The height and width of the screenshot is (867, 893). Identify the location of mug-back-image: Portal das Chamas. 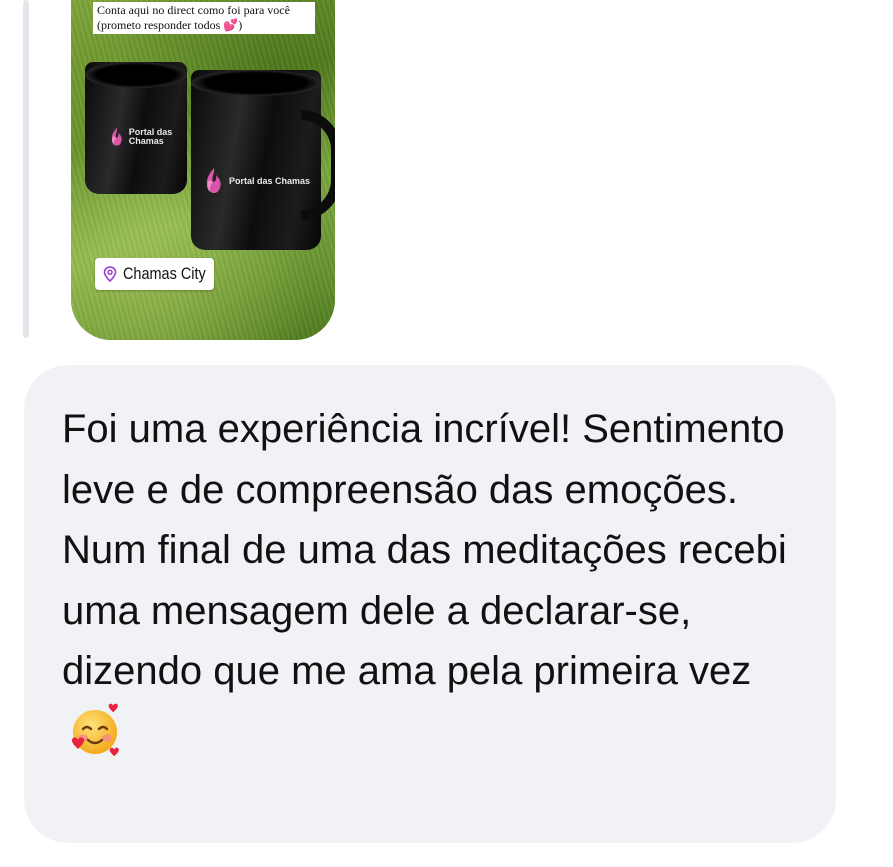
(136, 128).